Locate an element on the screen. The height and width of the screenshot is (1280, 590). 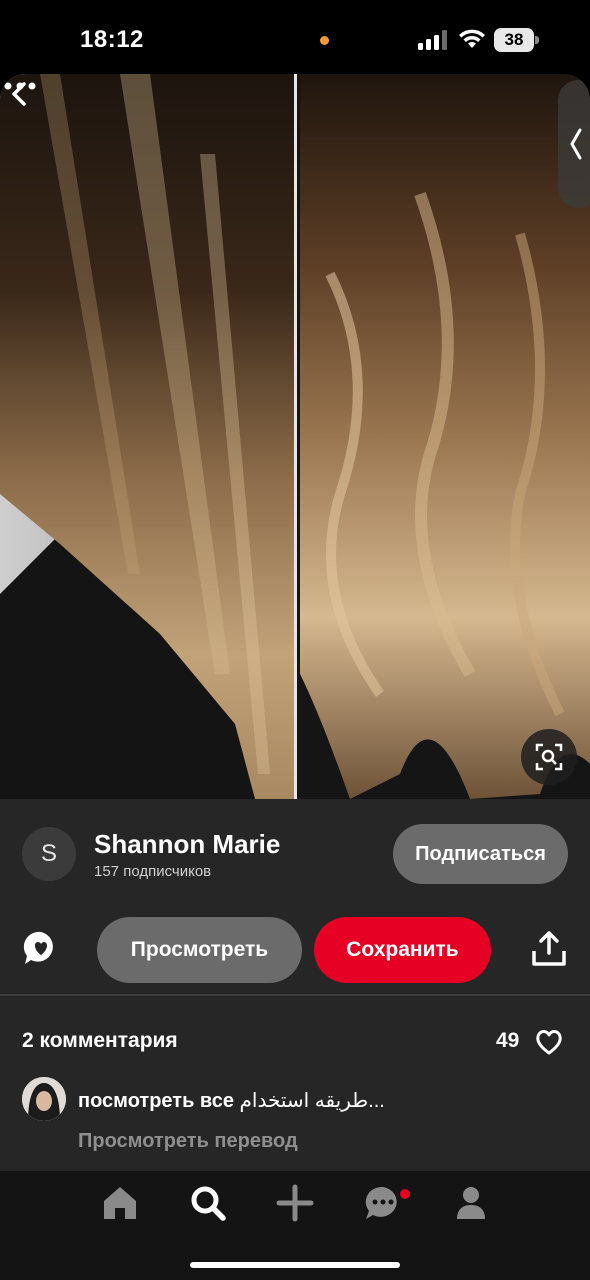
visual-search-icon is located at coordinates (549, 757).